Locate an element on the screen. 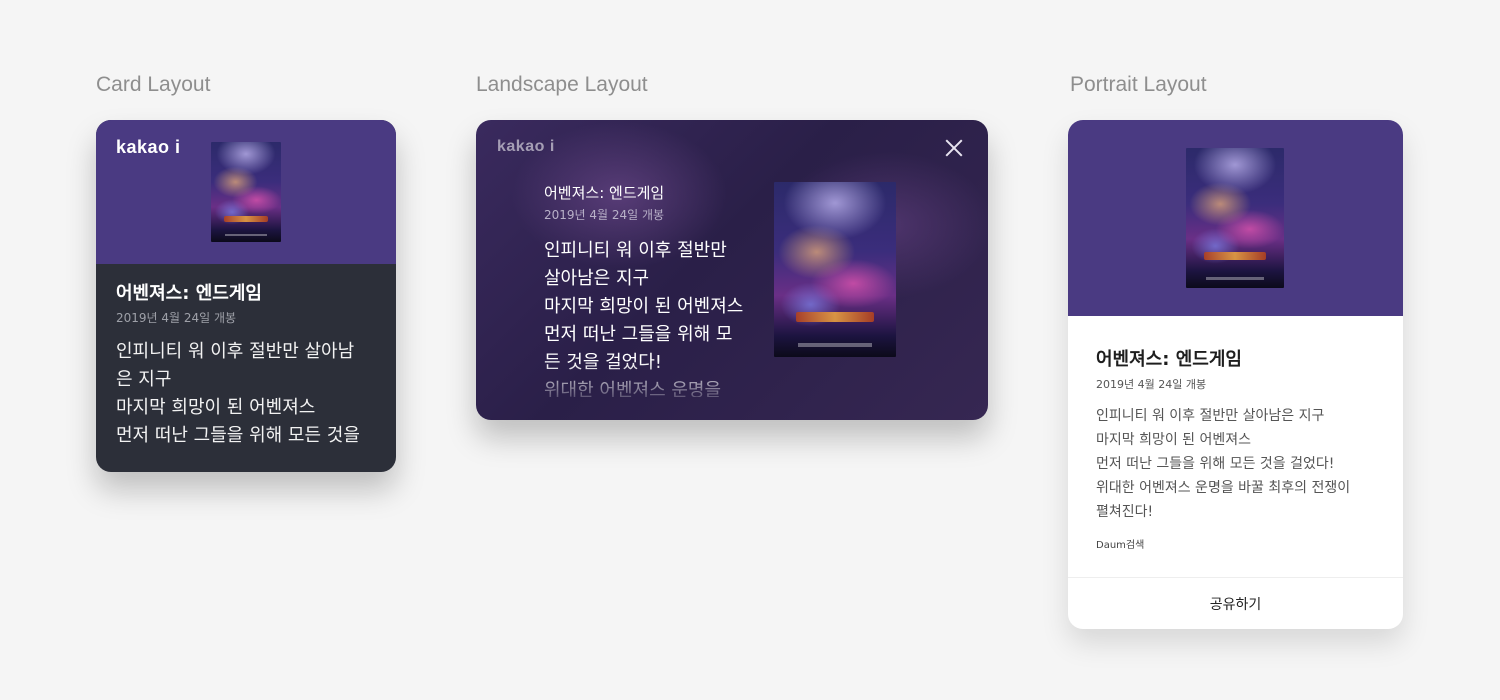 This screenshot has height=700, width=1500. description-line: 든 것을 걸었다! is located at coordinates (603, 362).